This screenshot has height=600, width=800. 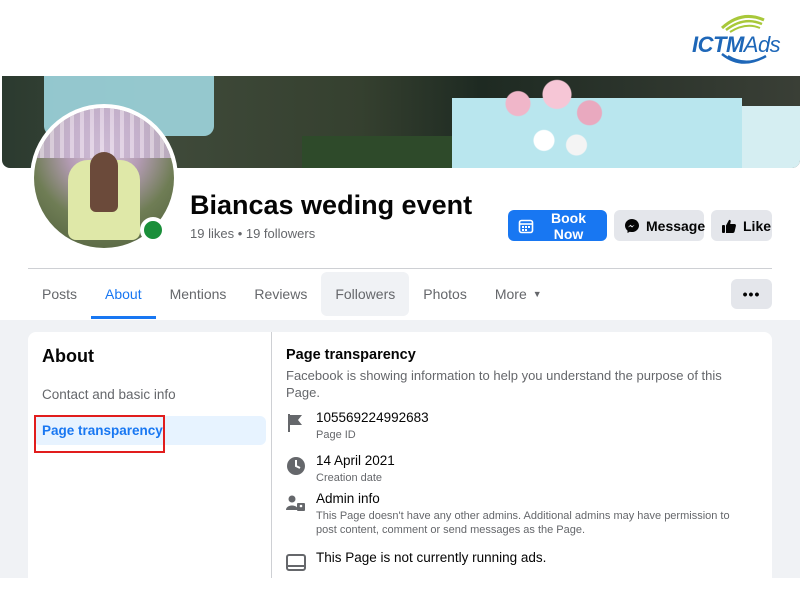 What do you see at coordinates (271, 455) in the screenshot?
I see `card-divider` at bounding box center [271, 455].